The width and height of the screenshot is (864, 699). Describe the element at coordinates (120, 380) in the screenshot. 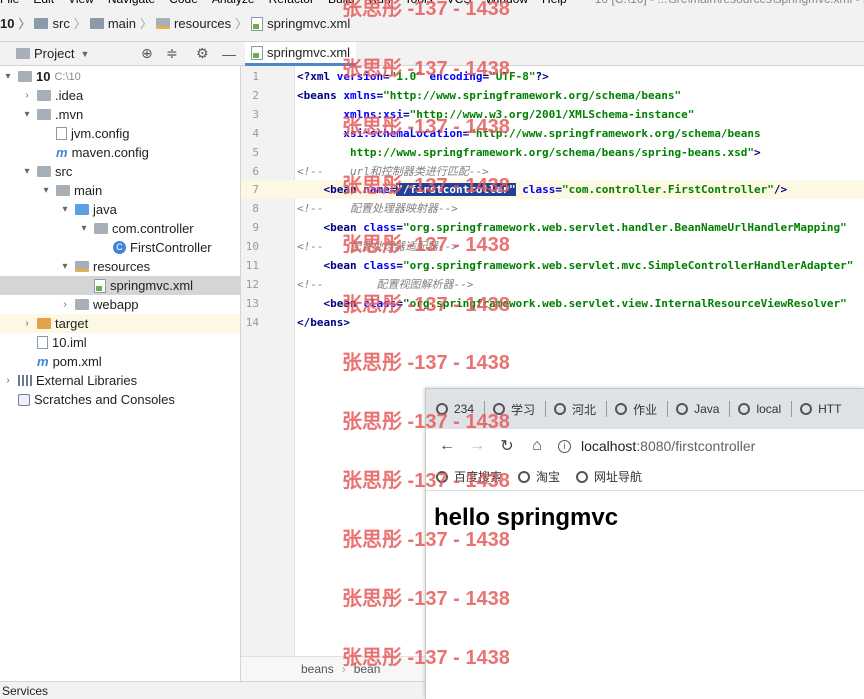

I see `tree-item: › External Libraries` at that location.